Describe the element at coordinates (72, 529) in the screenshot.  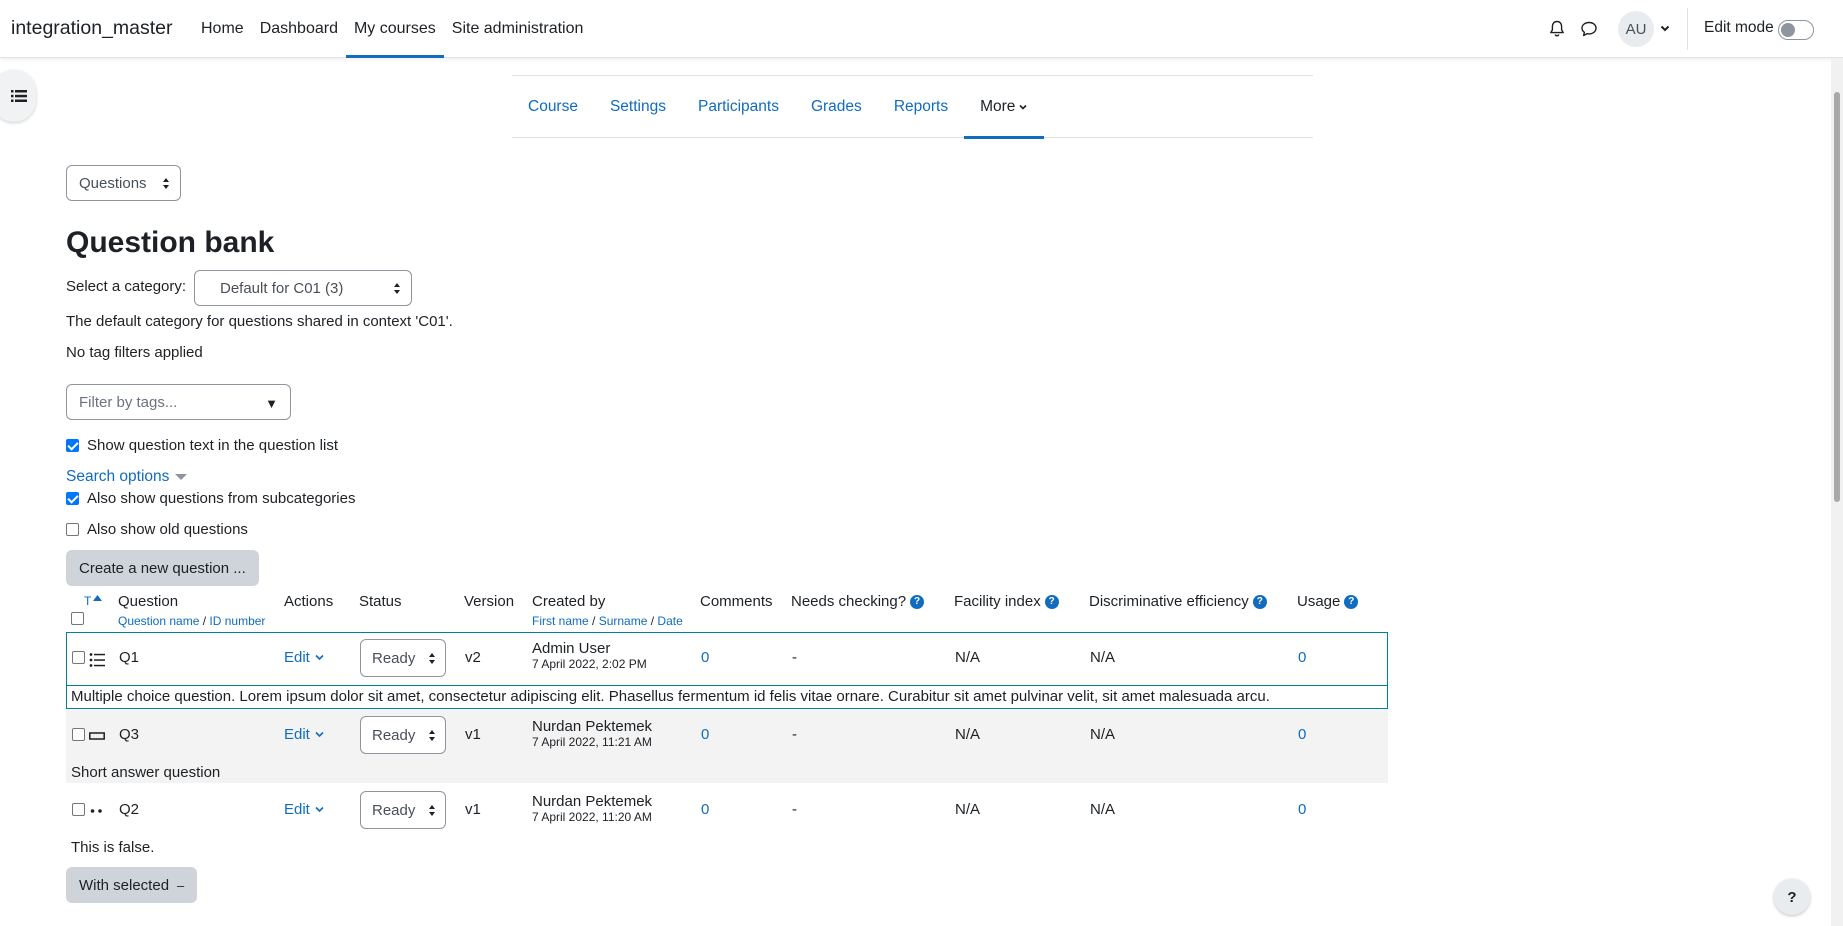
I see `old-questions-checkbox` at that location.